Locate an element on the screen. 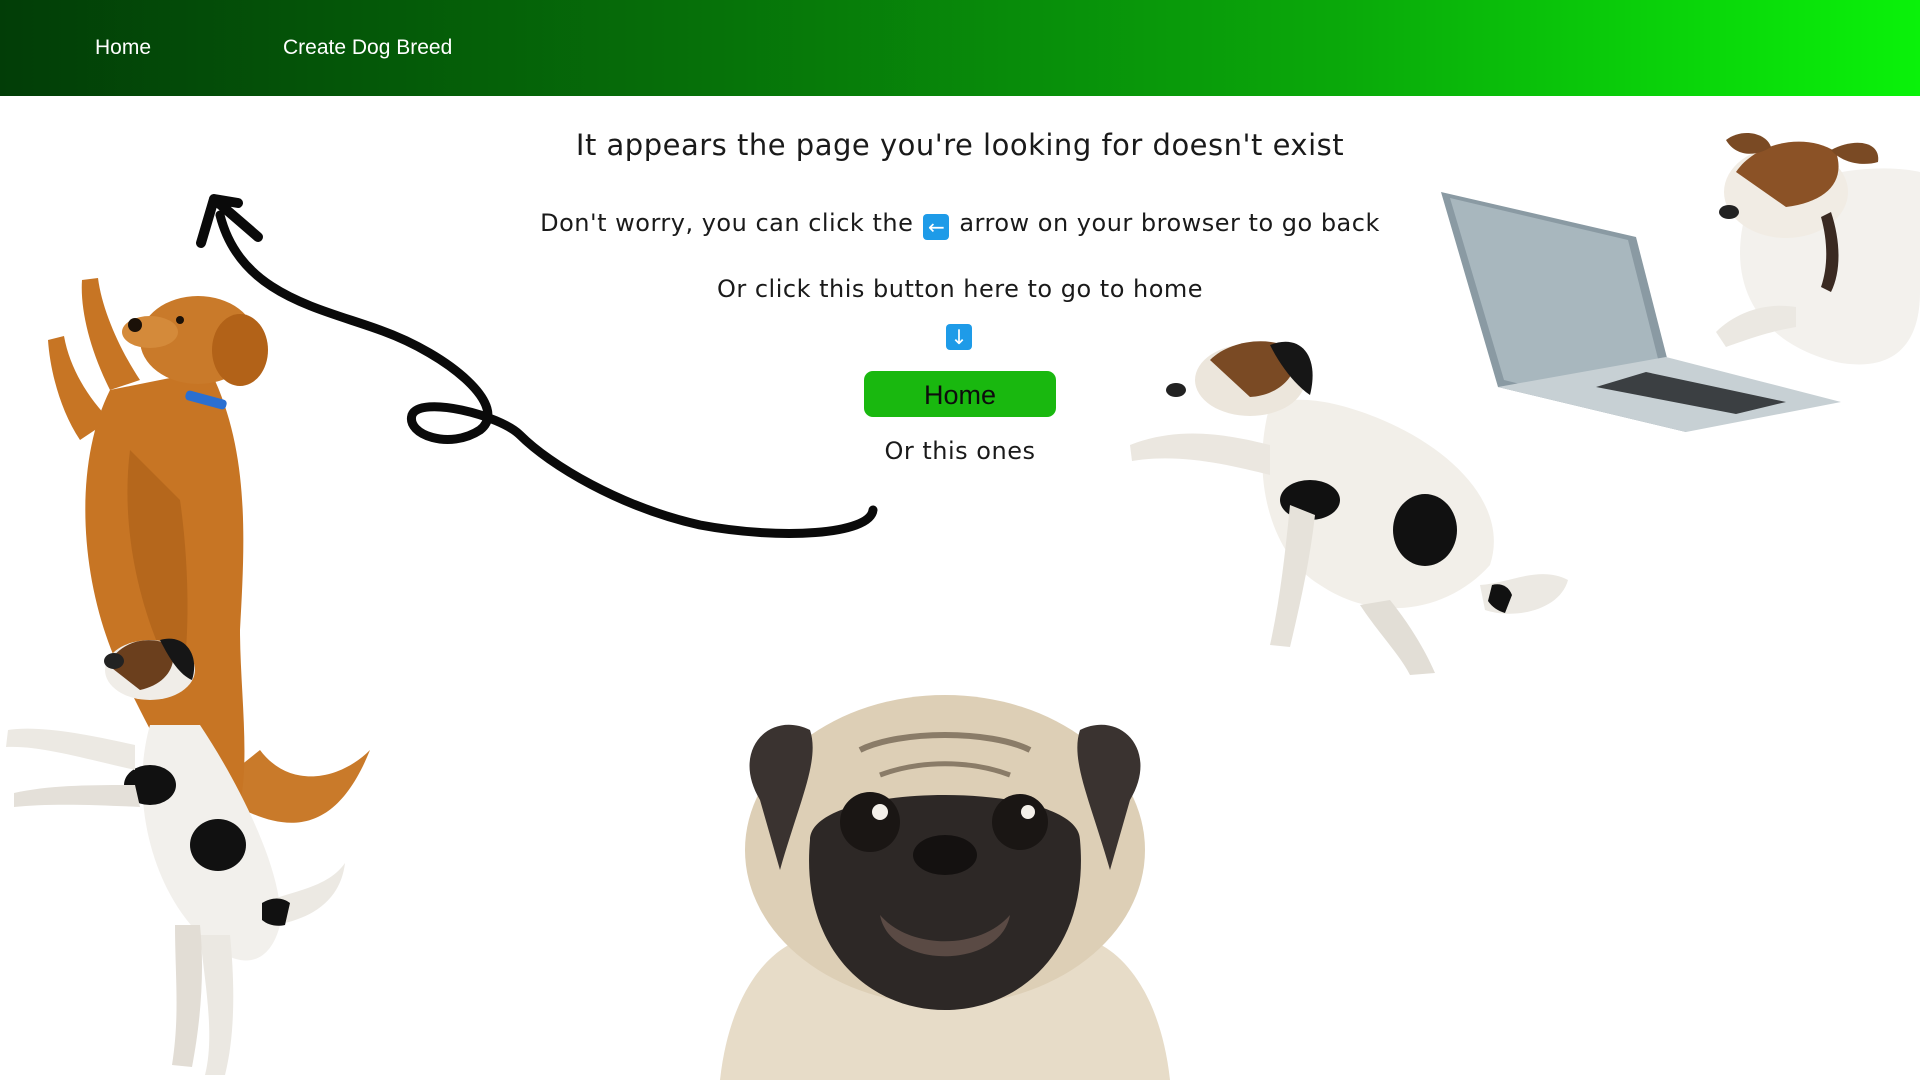  down-arrow-key-icon: ↓ is located at coordinates (959, 337).